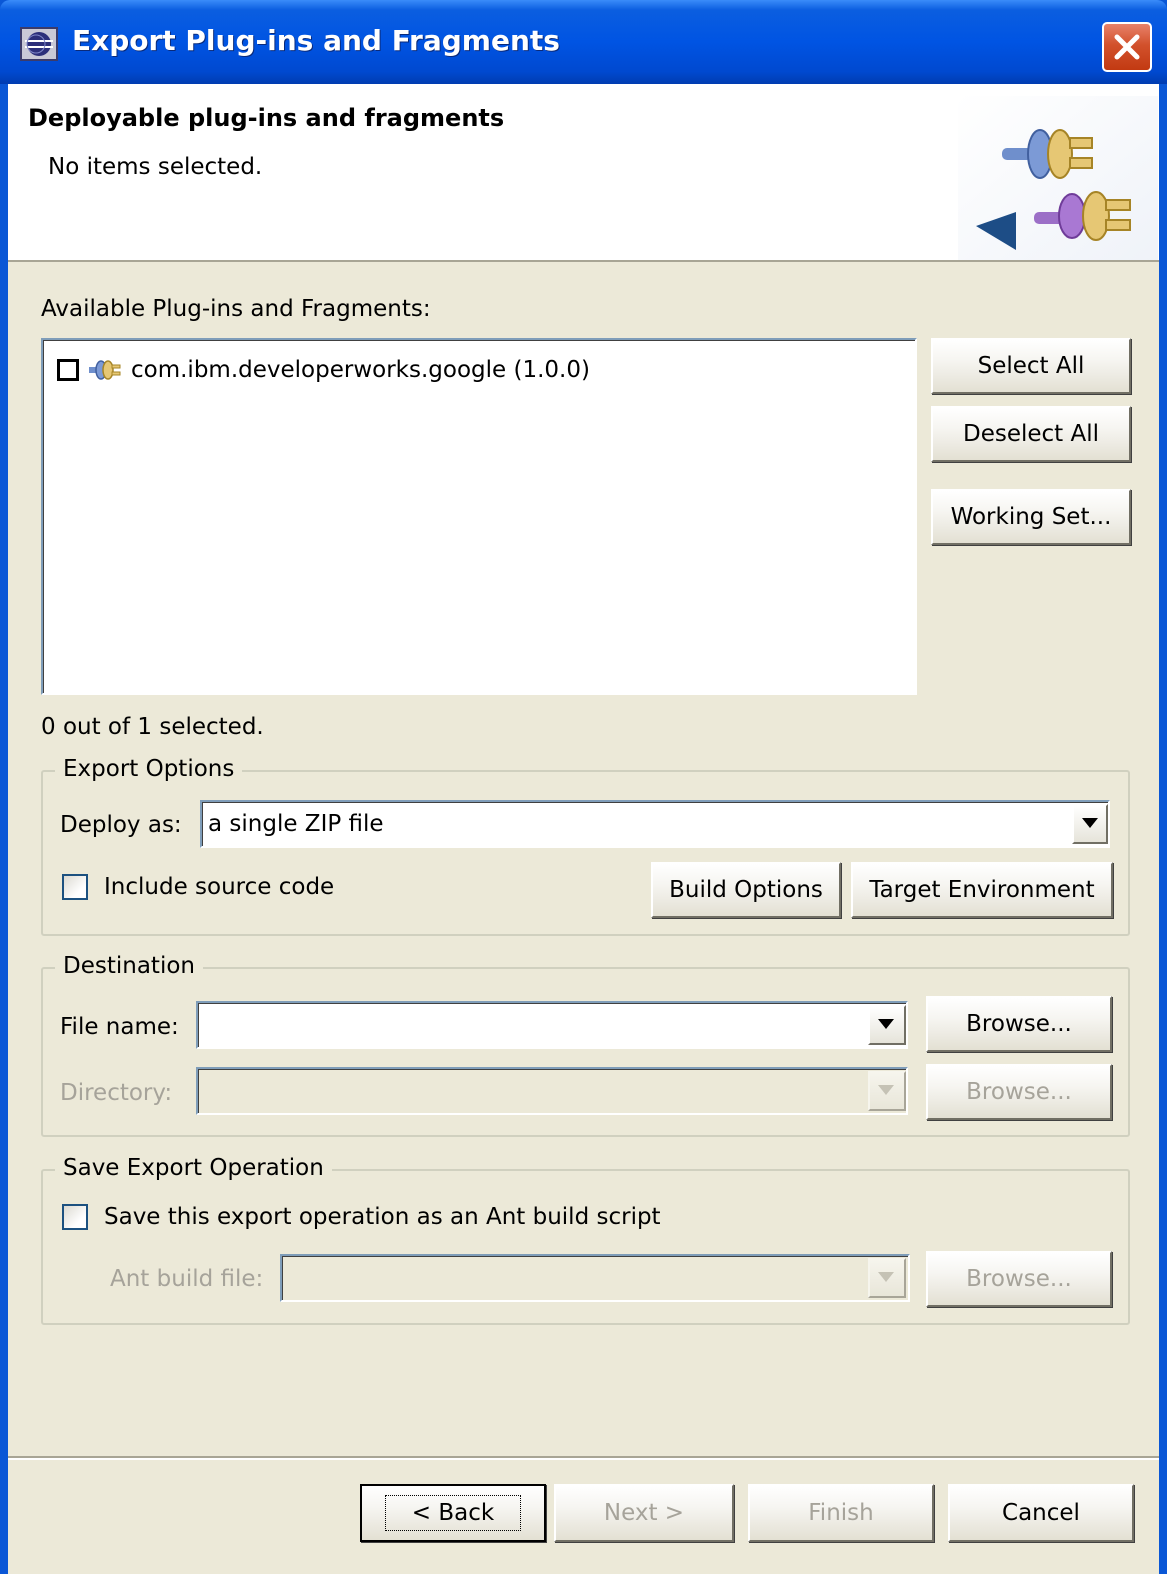 The height and width of the screenshot is (1574, 1167). Describe the element at coordinates (655, 824) in the screenshot. I see `deploy-as-select: a single ZIP file` at that location.